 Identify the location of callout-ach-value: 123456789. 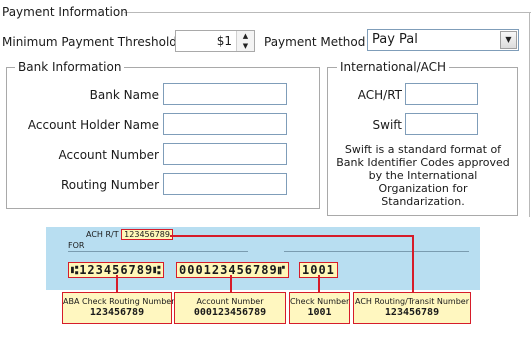
(412, 312).